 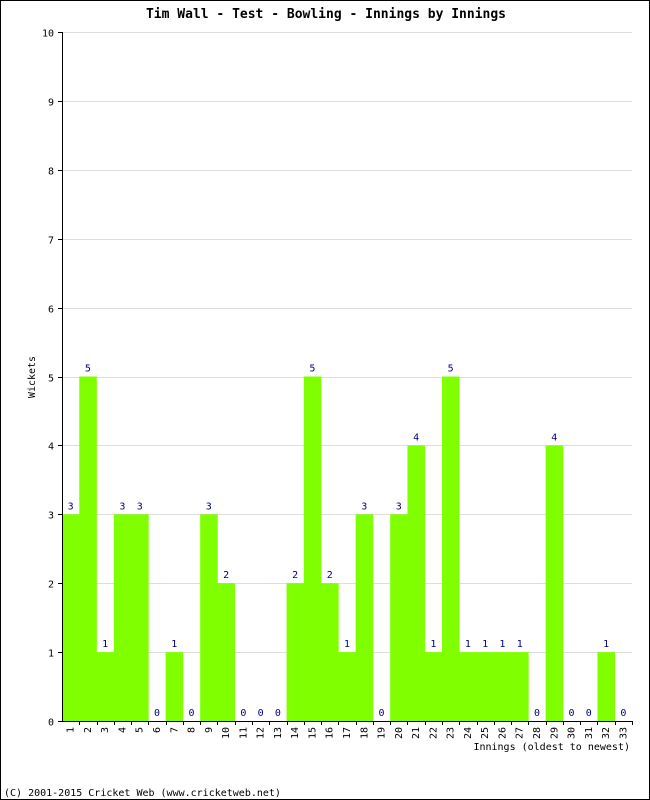 I want to click on x-tick-label: 2, so click(x=88, y=730).